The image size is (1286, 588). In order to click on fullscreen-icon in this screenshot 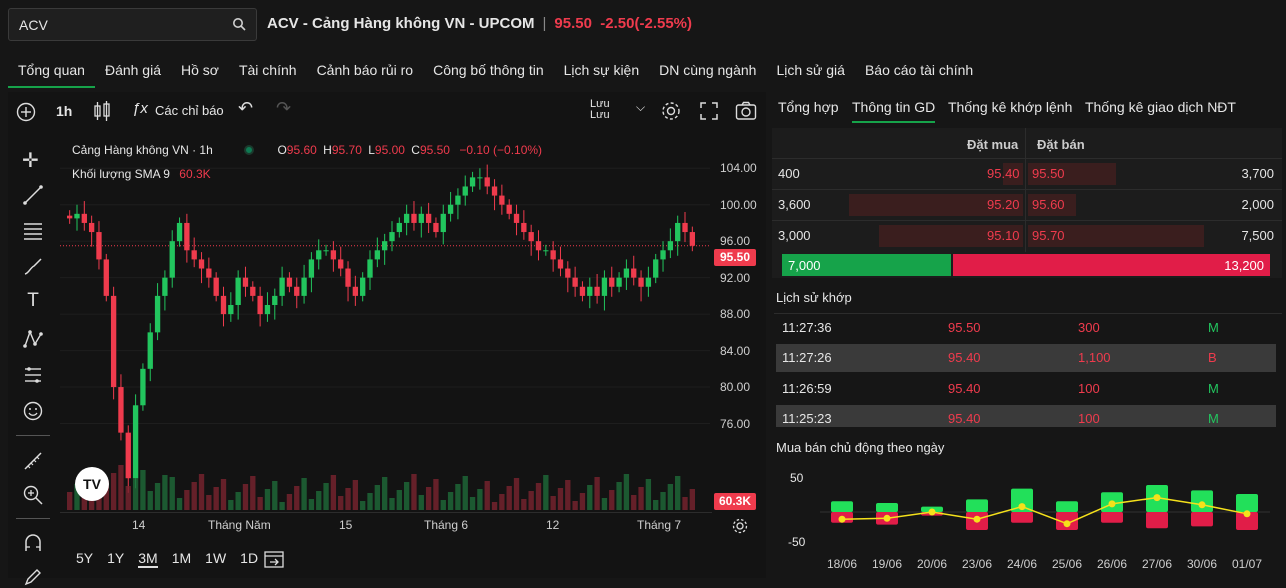, I will do `click(709, 111)`.